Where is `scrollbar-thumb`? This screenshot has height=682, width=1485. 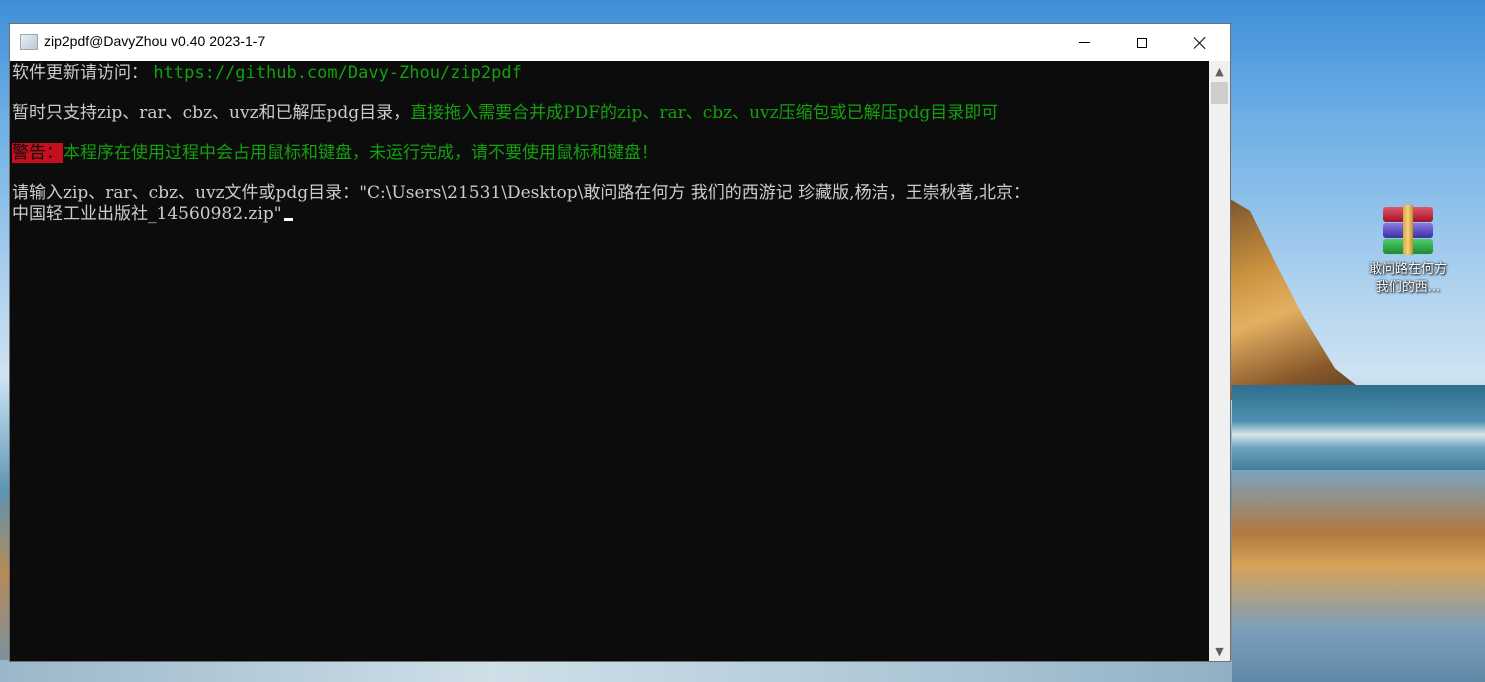
scrollbar-thumb is located at coordinates (1219, 93).